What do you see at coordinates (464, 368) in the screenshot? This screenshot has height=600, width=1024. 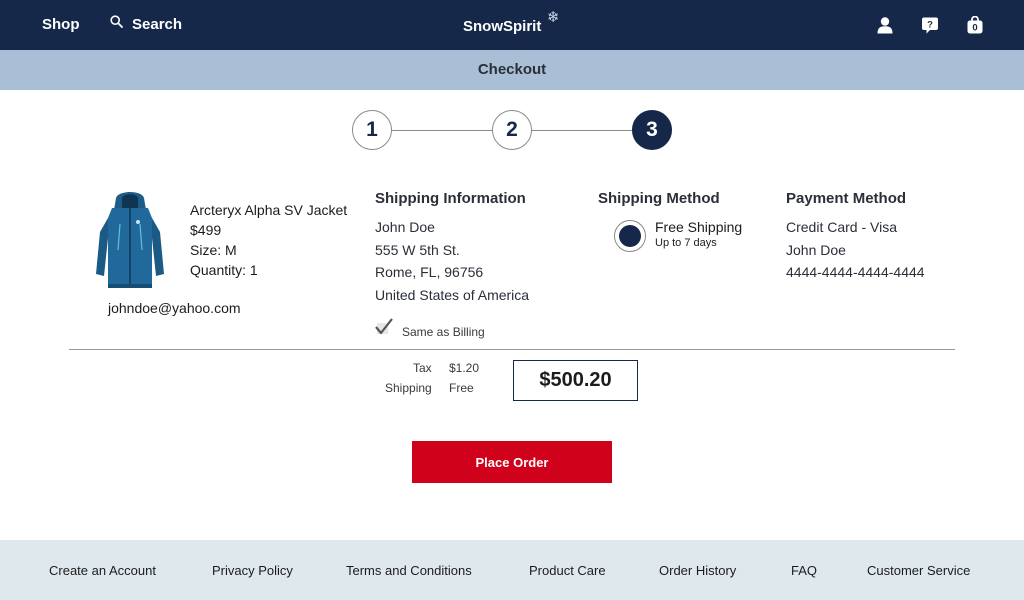 I see `tax-value: $1.20` at bounding box center [464, 368].